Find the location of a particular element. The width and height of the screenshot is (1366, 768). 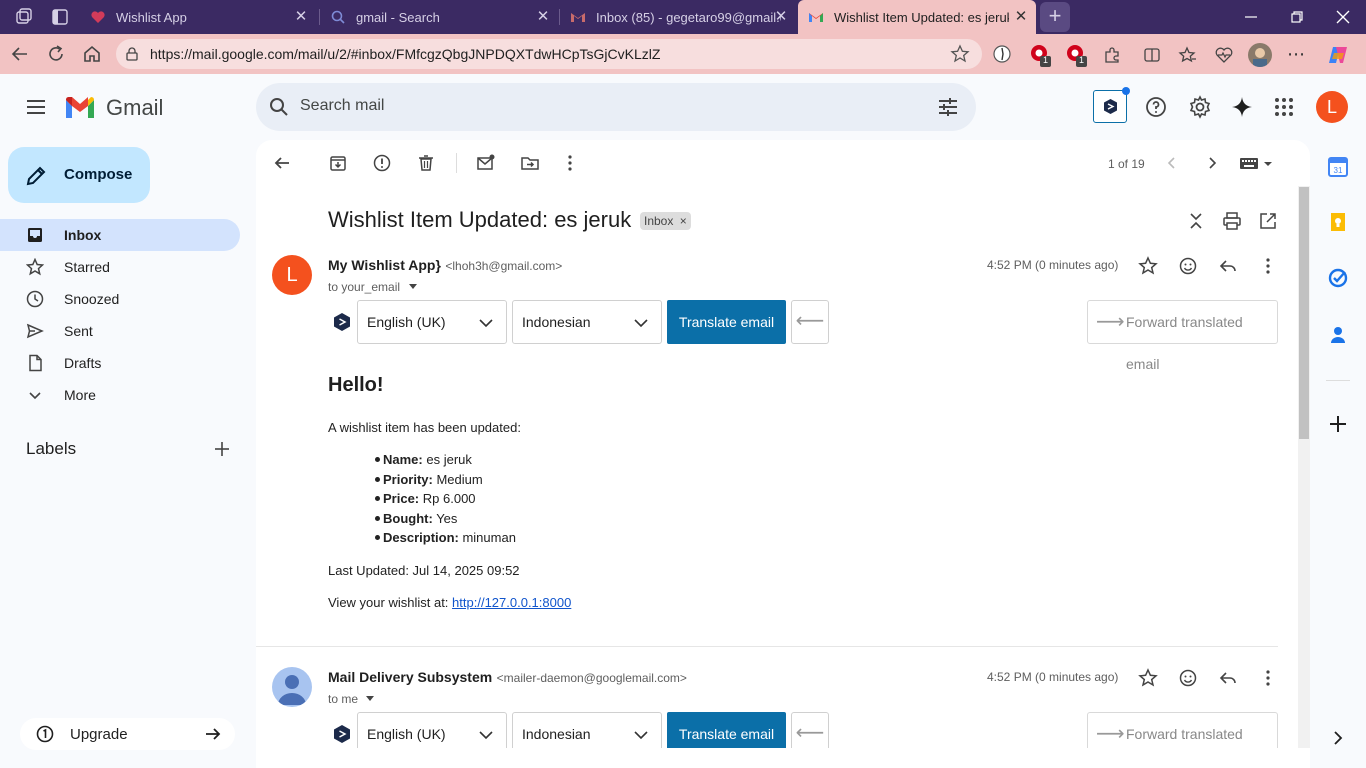

detail-label: Bought: is located at coordinates (408, 518).